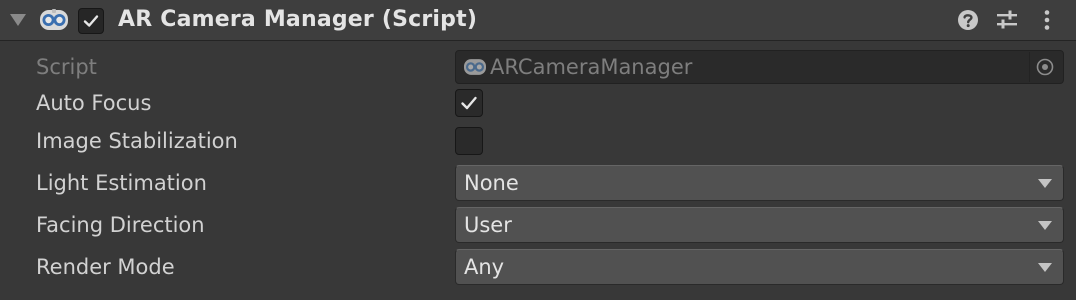  I want to click on script-object-value: ARCameraManager, so click(591, 67).